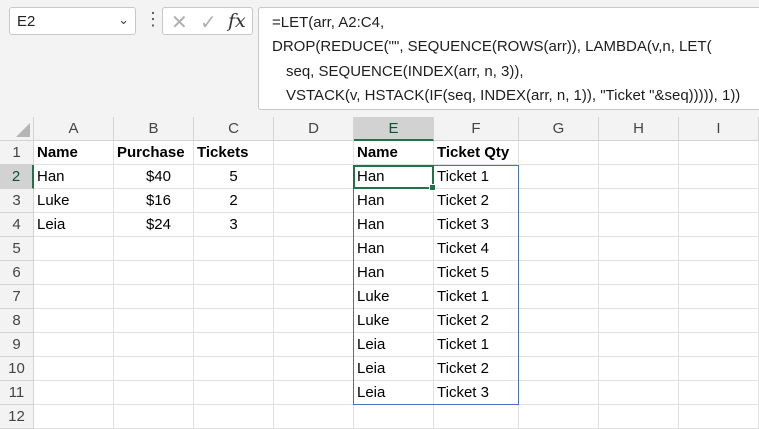  Describe the element at coordinates (559, 369) in the screenshot. I see `cell-g10` at that location.